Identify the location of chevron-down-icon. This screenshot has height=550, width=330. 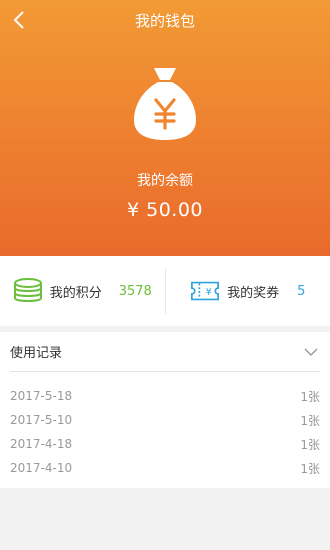
(311, 352).